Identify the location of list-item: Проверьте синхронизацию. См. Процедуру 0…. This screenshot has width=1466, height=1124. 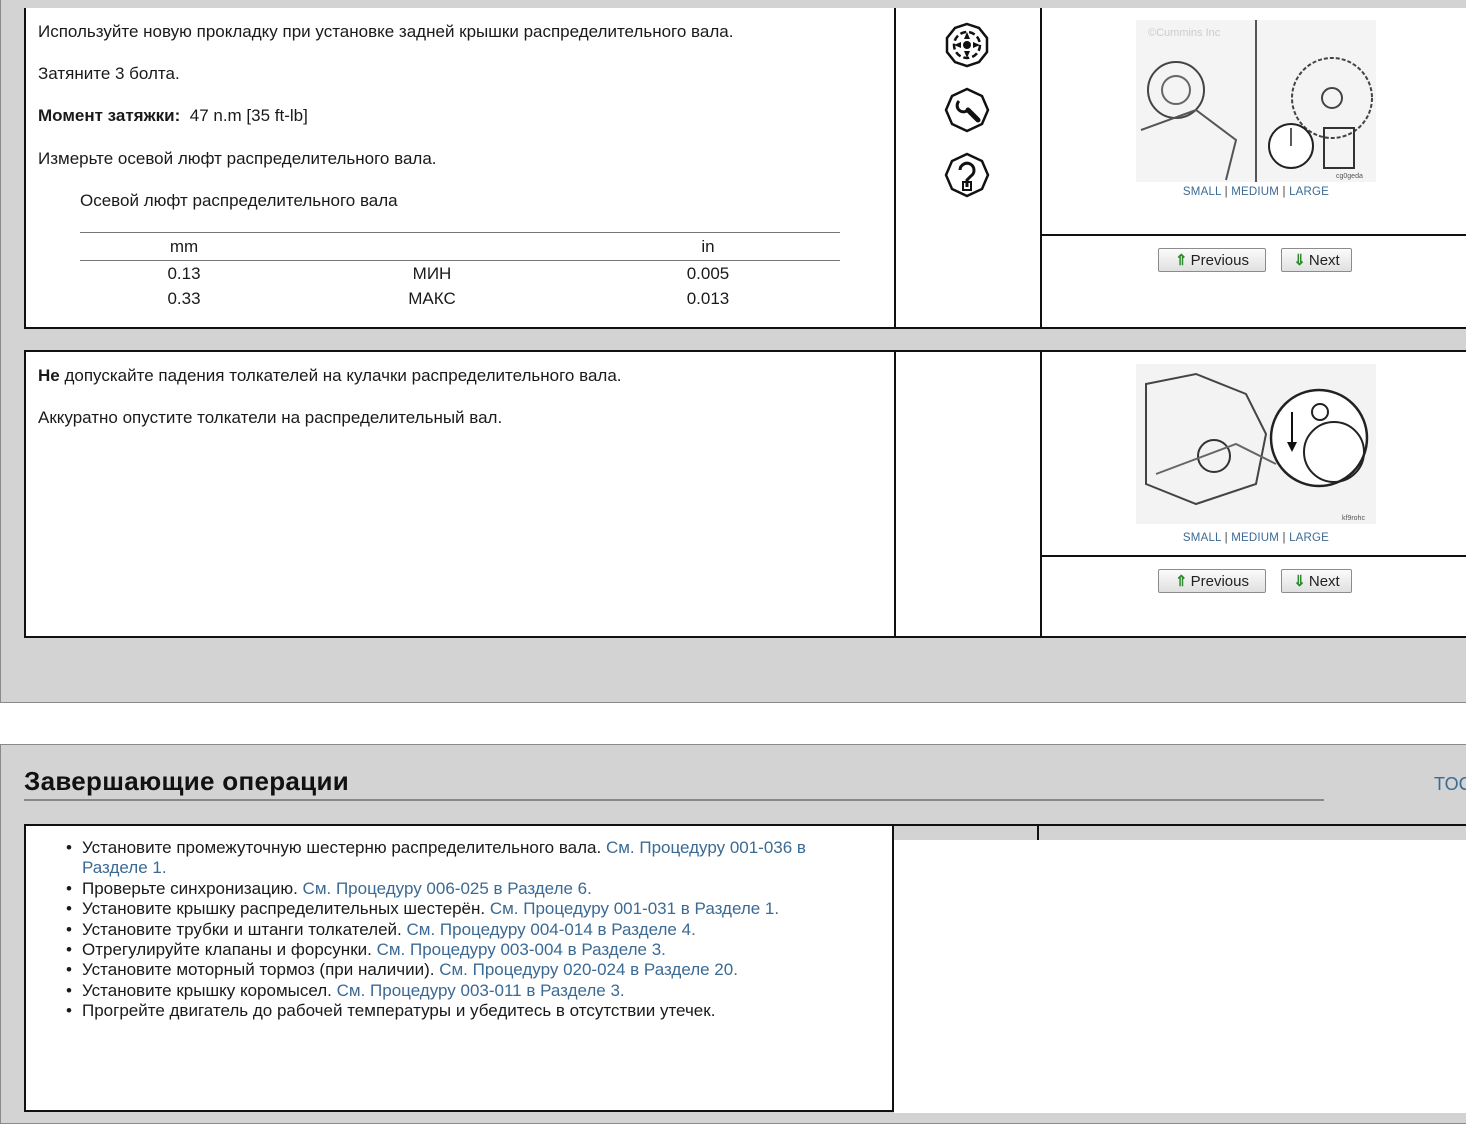
(464, 889).